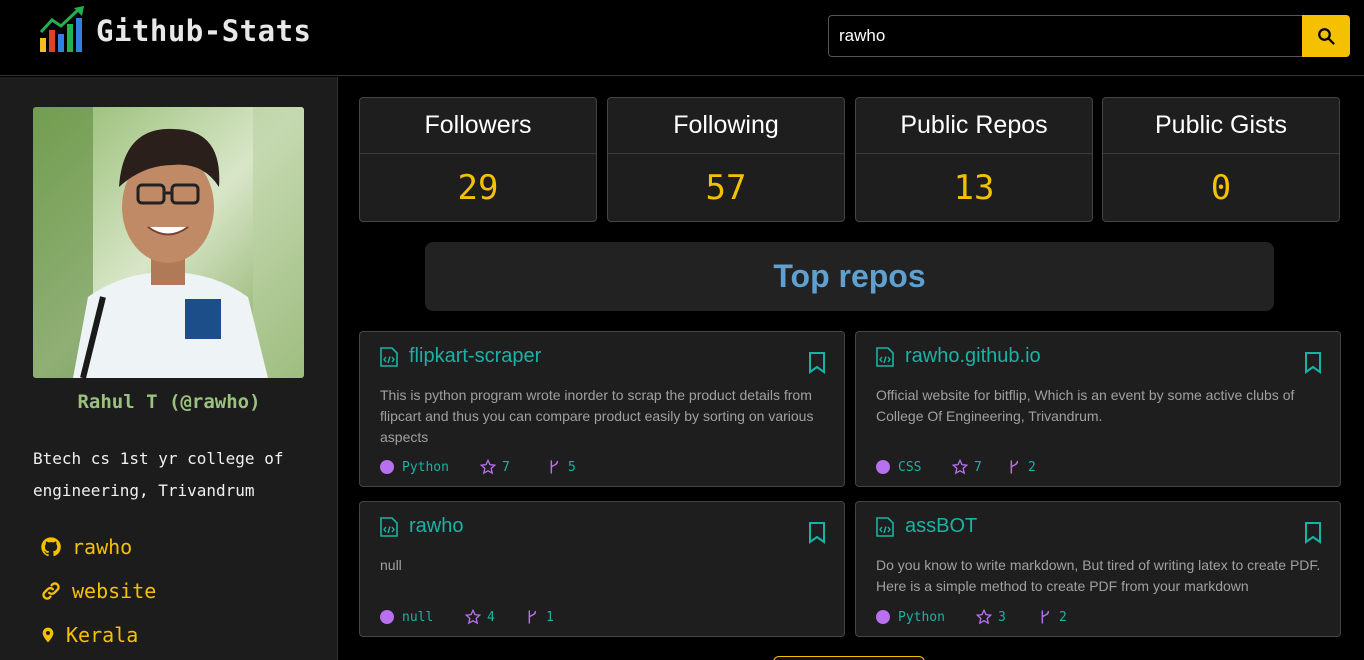 This screenshot has height=660, width=1364. What do you see at coordinates (1221, 188) in the screenshot?
I see `stat-value: 0` at bounding box center [1221, 188].